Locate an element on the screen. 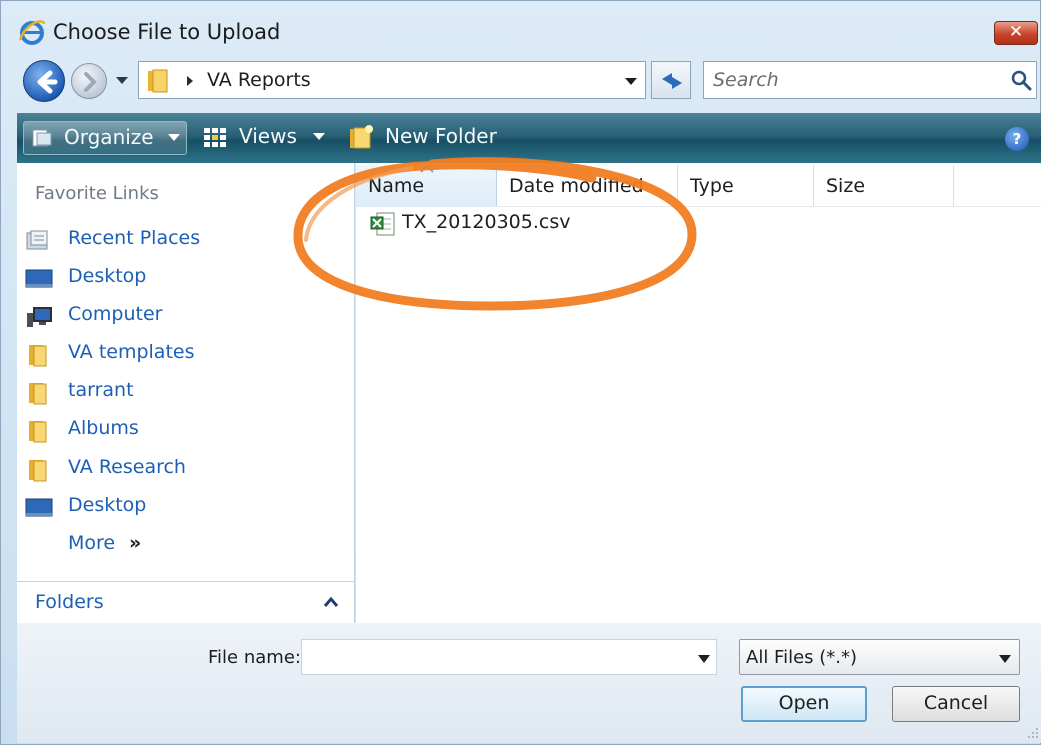 Image resolution: width=1041 pixels, height=745 pixels. file-name-label: File name: is located at coordinates (254, 657).